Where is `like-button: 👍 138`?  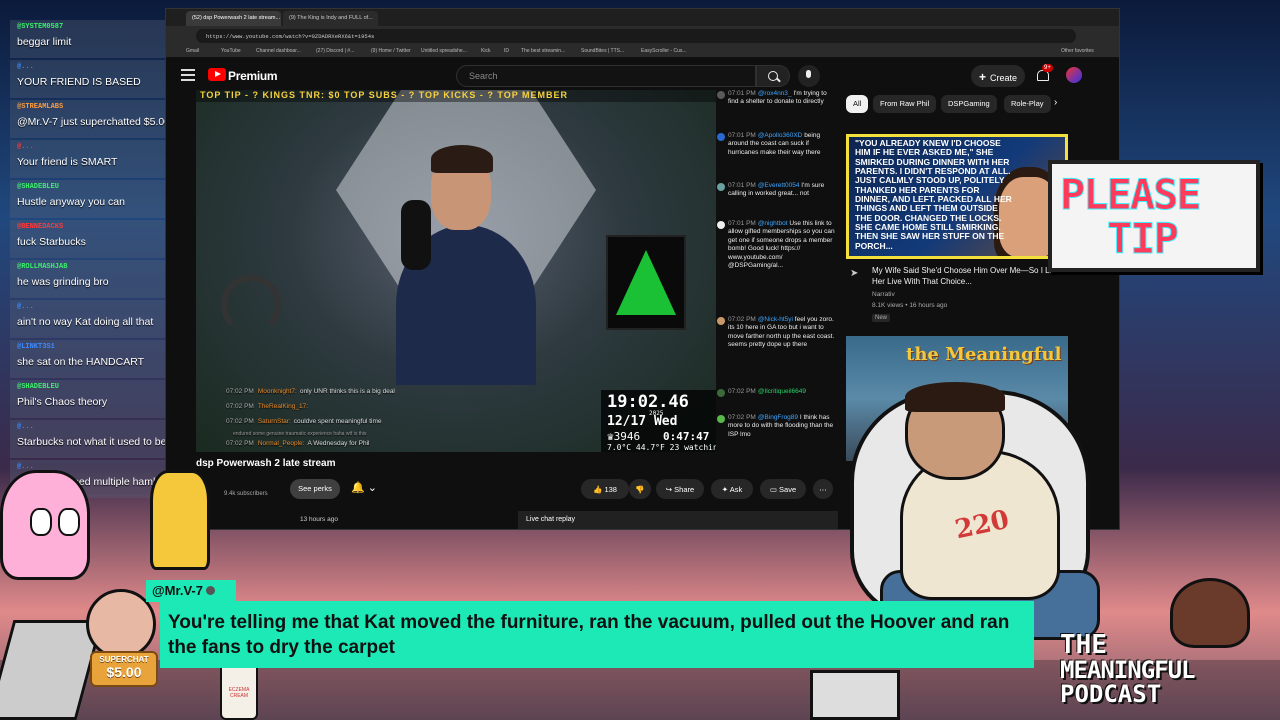 like-button: 👍 138 is located at coordinates (605, 489).